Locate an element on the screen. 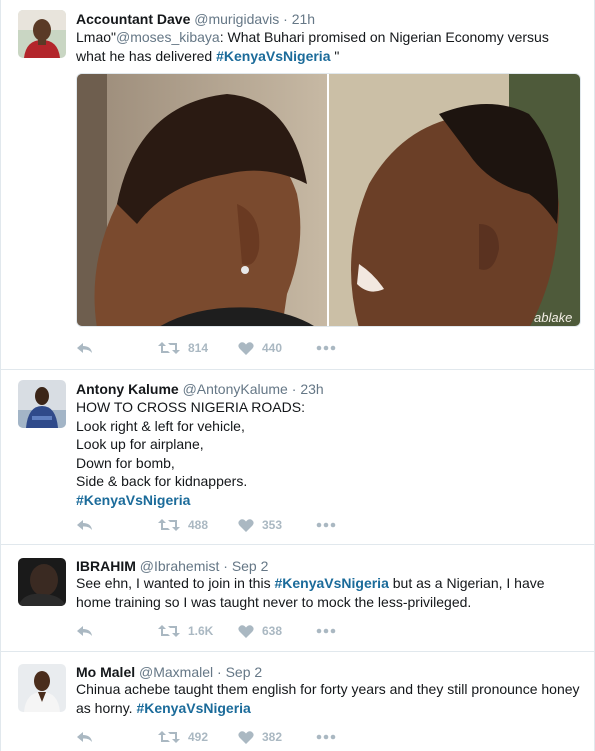 This screenshot has width=595, height=751. retweet-button: 492 is located at coordinates (198, 737).